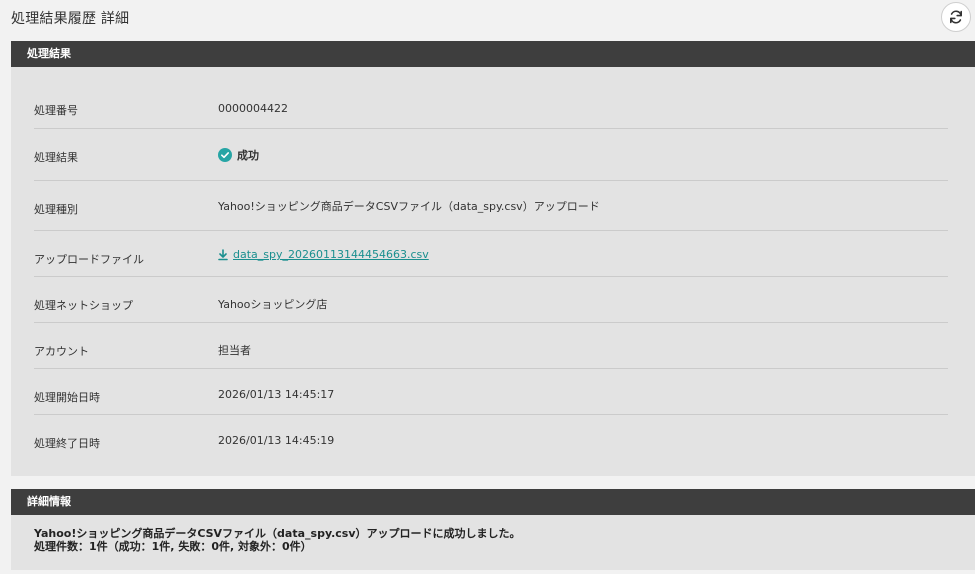 The width and height of the screenshot is (975, 574). Describe the element at coordinates (493, 502) in the screenshot. I see `detail-section-header: 詳細情報` at that location.